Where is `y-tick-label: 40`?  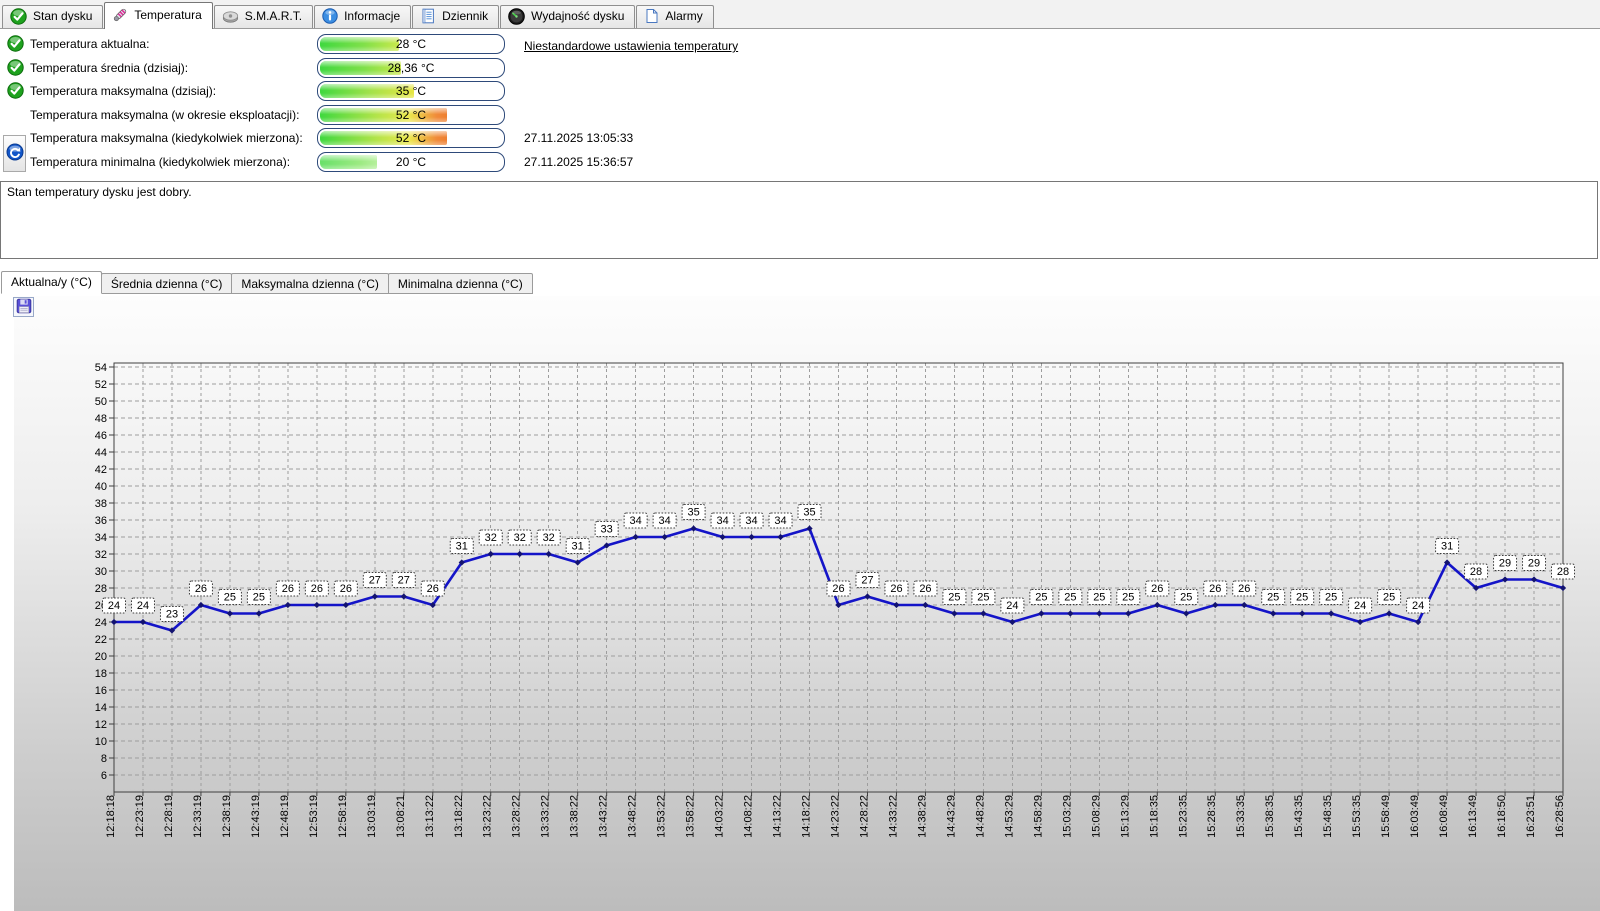
y-tick-label: 40 is located at coordinates (101, 487).